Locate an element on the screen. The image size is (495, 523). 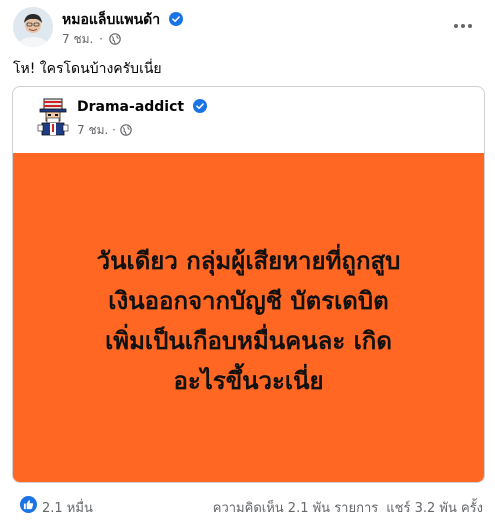
more-horizontal-icon is located at coordinates (463, 26).